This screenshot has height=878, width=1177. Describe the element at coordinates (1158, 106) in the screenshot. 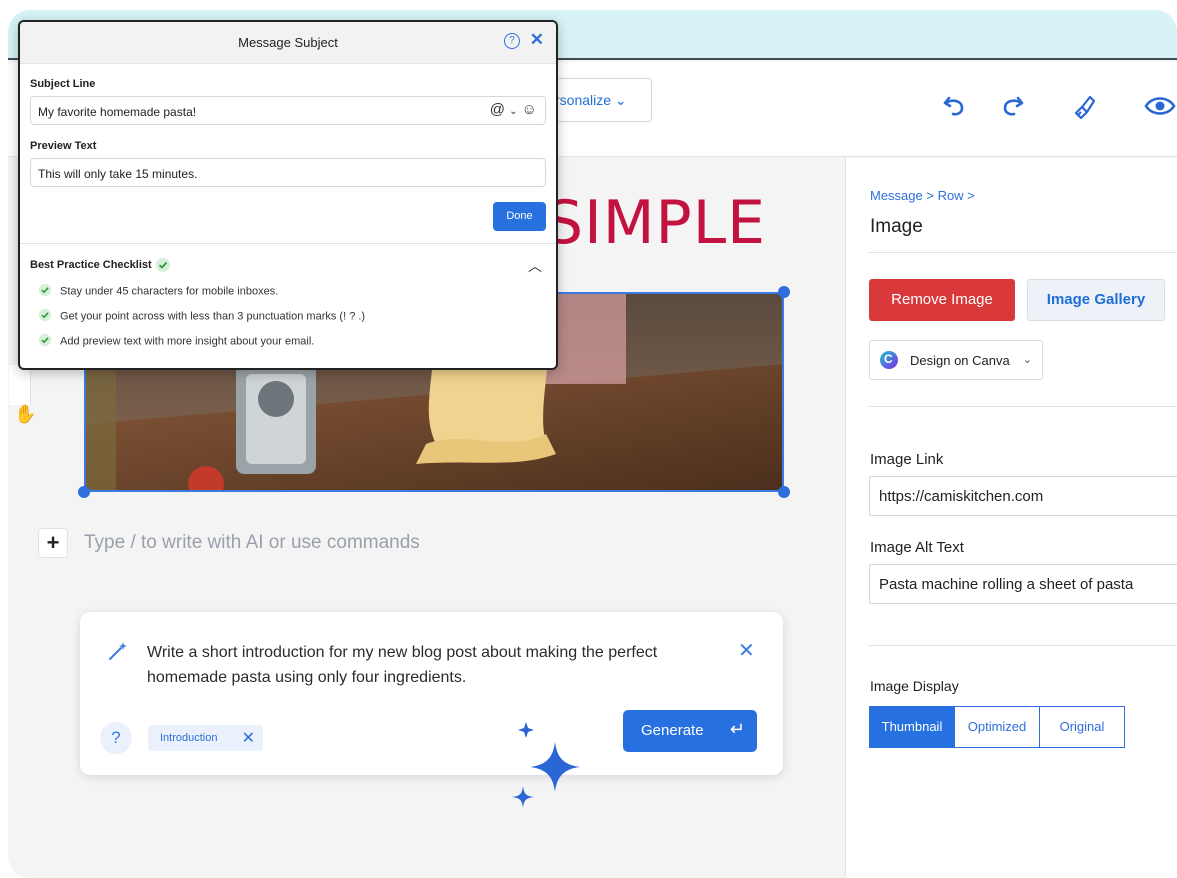

I see `eye-icon` at that location.